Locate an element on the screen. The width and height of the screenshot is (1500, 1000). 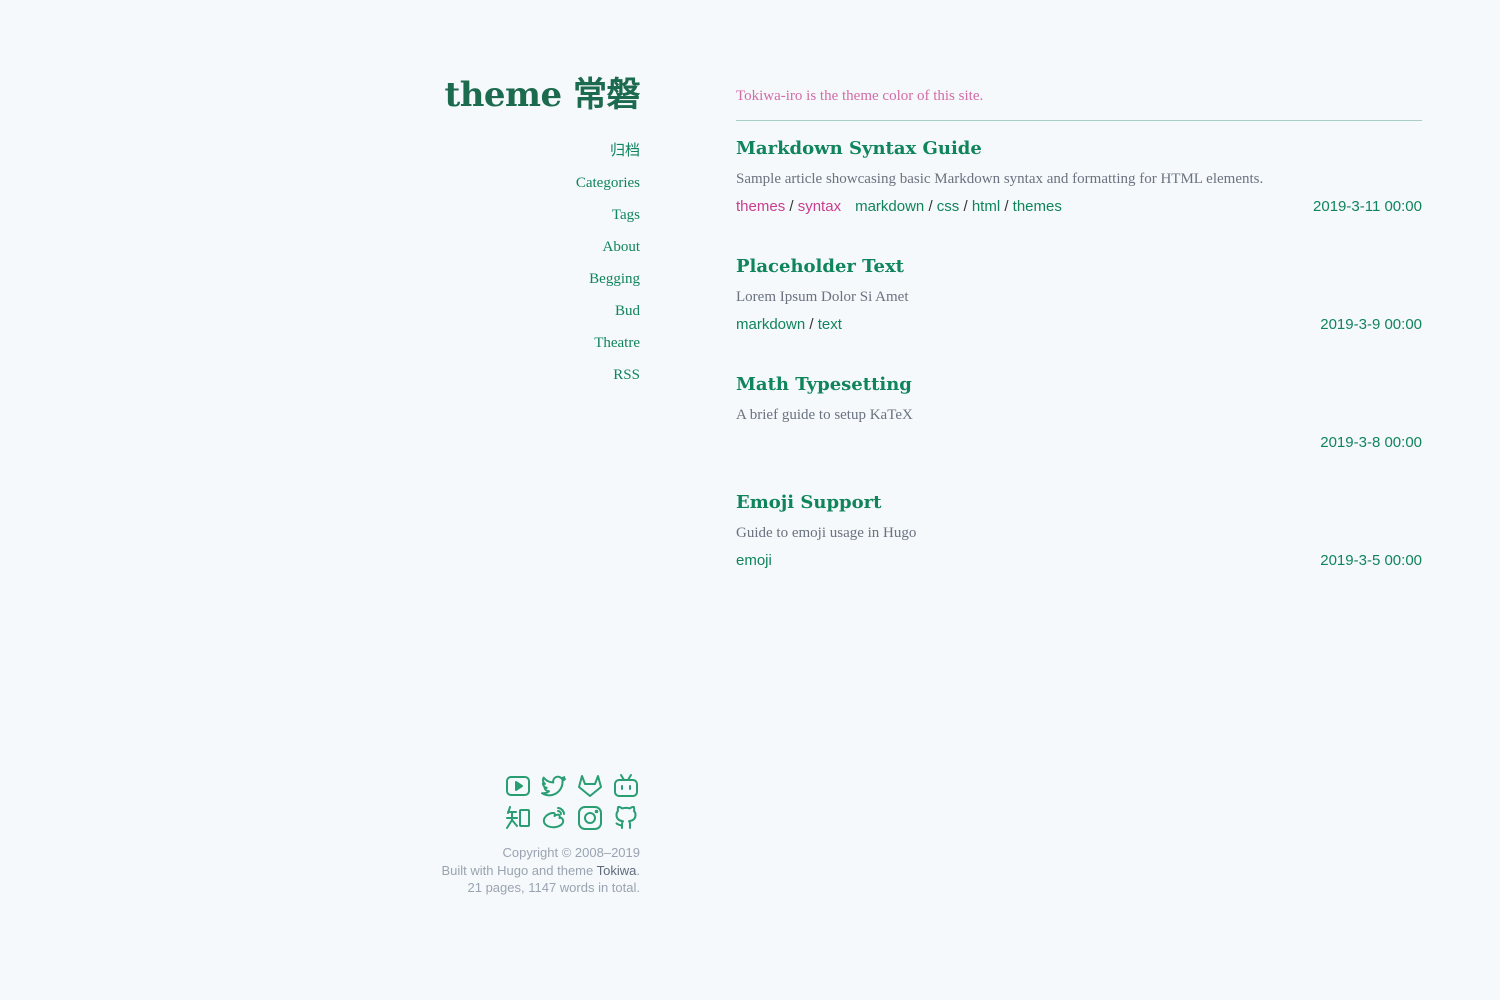
nav-item-categories: Categories is located at coordinates (470, 184).